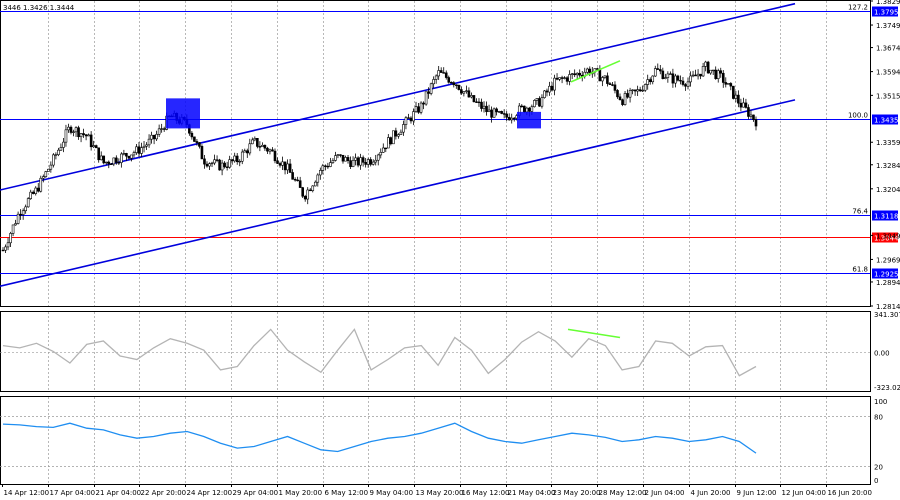 Image resolution: width=900 pixels, height=500 pixels. Describe the element at coordinates (888, 307) in the screenshot. I see `price-label: 1.2814` at that location.